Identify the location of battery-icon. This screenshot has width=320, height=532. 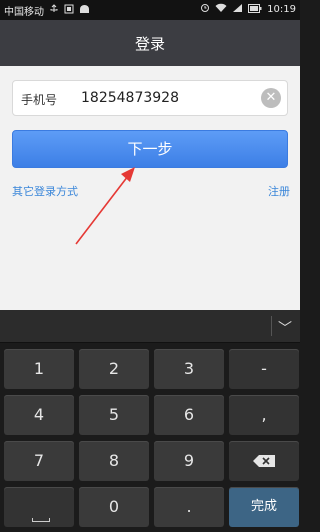
(255, 9).